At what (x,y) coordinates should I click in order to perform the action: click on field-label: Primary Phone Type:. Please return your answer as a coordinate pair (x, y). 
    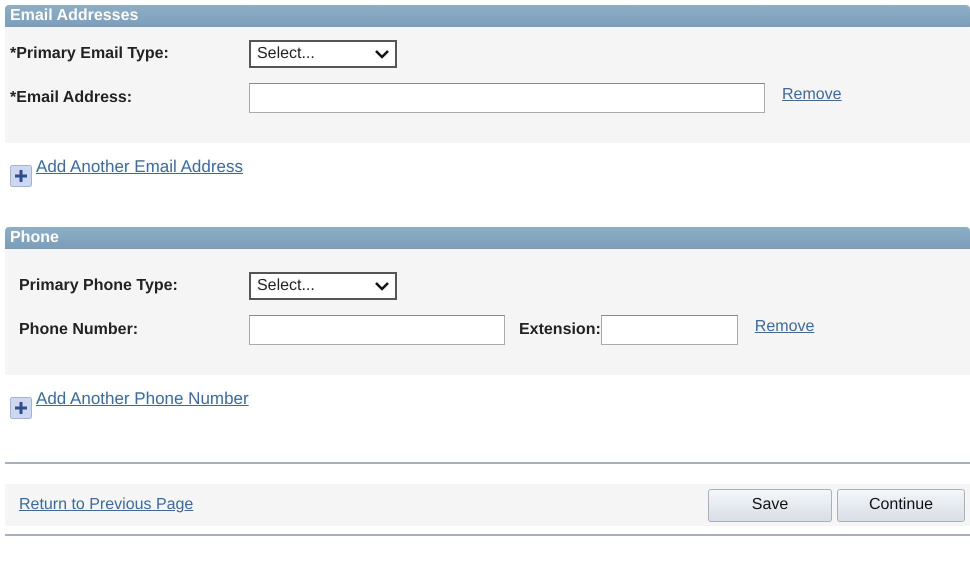
    Looking at the image, I should click on (98, 286).